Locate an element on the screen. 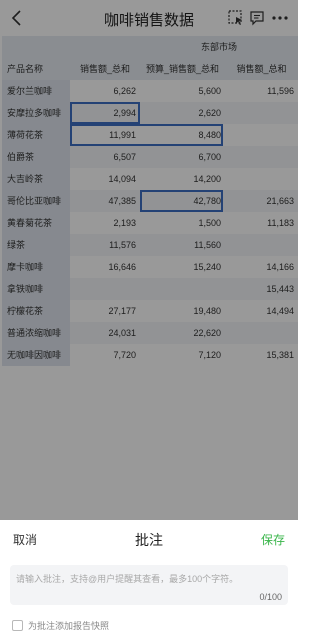 The height and width of the screenshot is (641, 320). snapshot-option: 为批注添加报告快照 is located at coordinates (60, 625).